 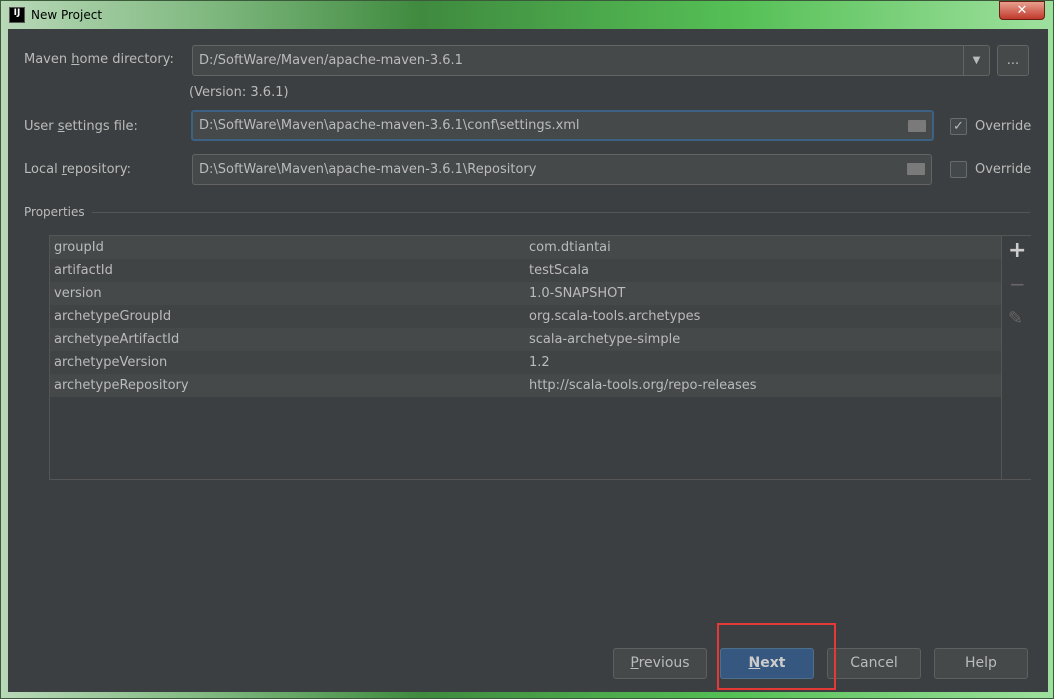 I want to click on property-key: artifactId, so click(x=83, y=270).